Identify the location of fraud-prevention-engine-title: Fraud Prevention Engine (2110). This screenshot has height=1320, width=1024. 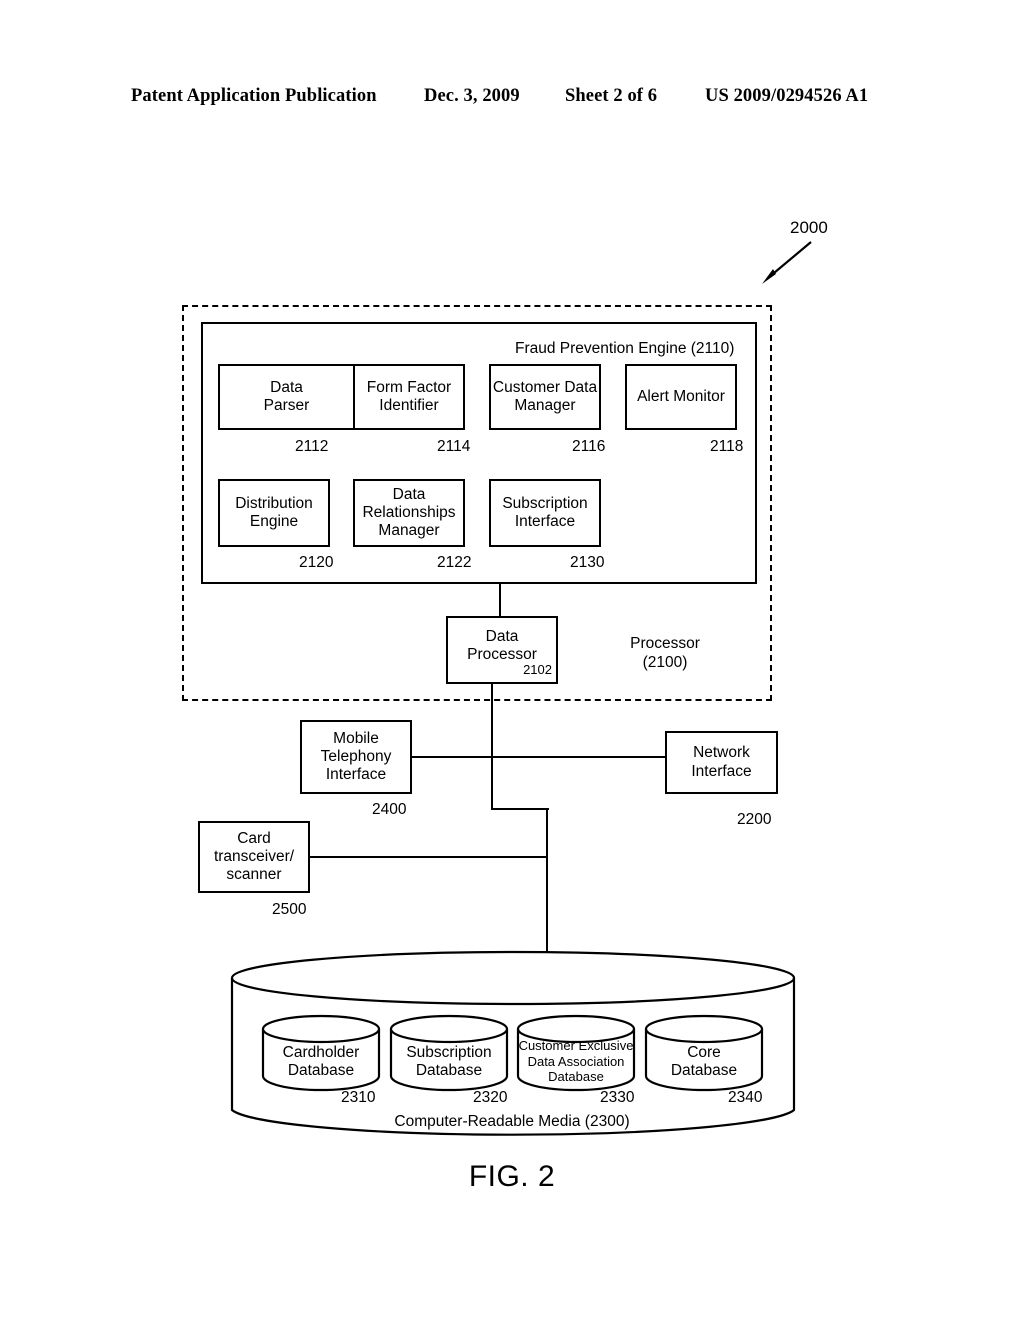
(625, 348).